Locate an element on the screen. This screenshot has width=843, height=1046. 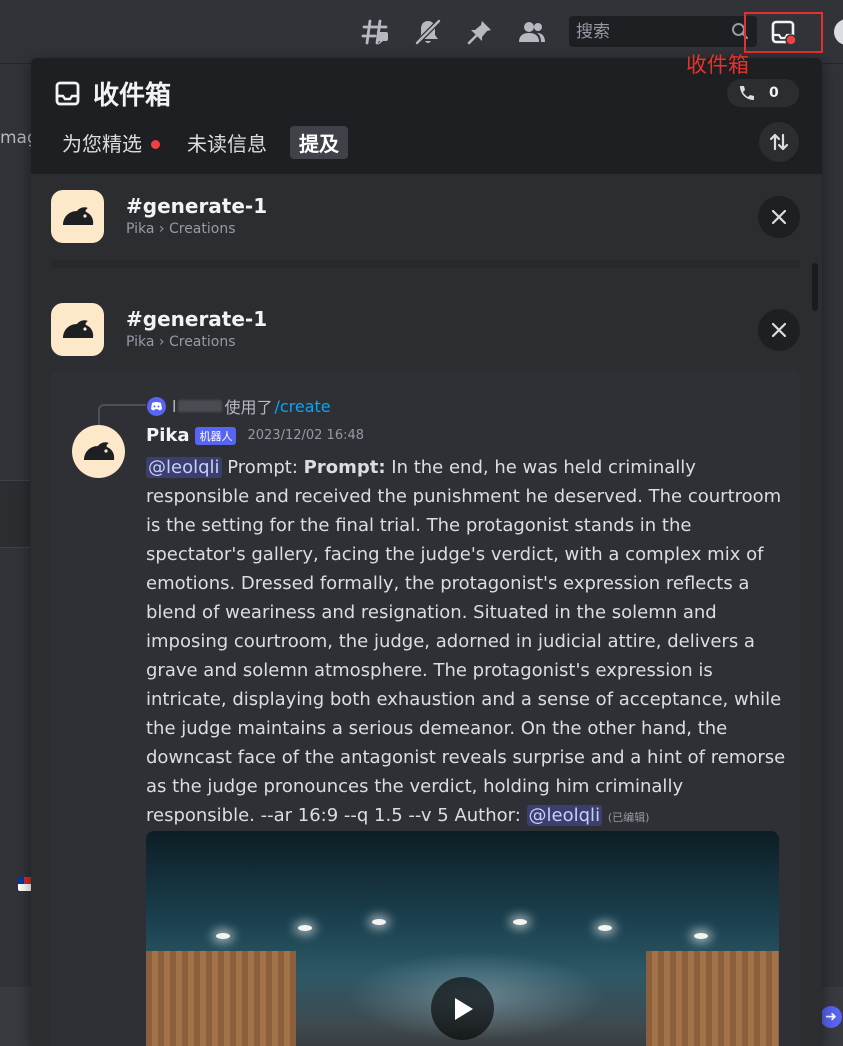
arrow-right-icon: ➜ is located at coordinates (831, 1017).